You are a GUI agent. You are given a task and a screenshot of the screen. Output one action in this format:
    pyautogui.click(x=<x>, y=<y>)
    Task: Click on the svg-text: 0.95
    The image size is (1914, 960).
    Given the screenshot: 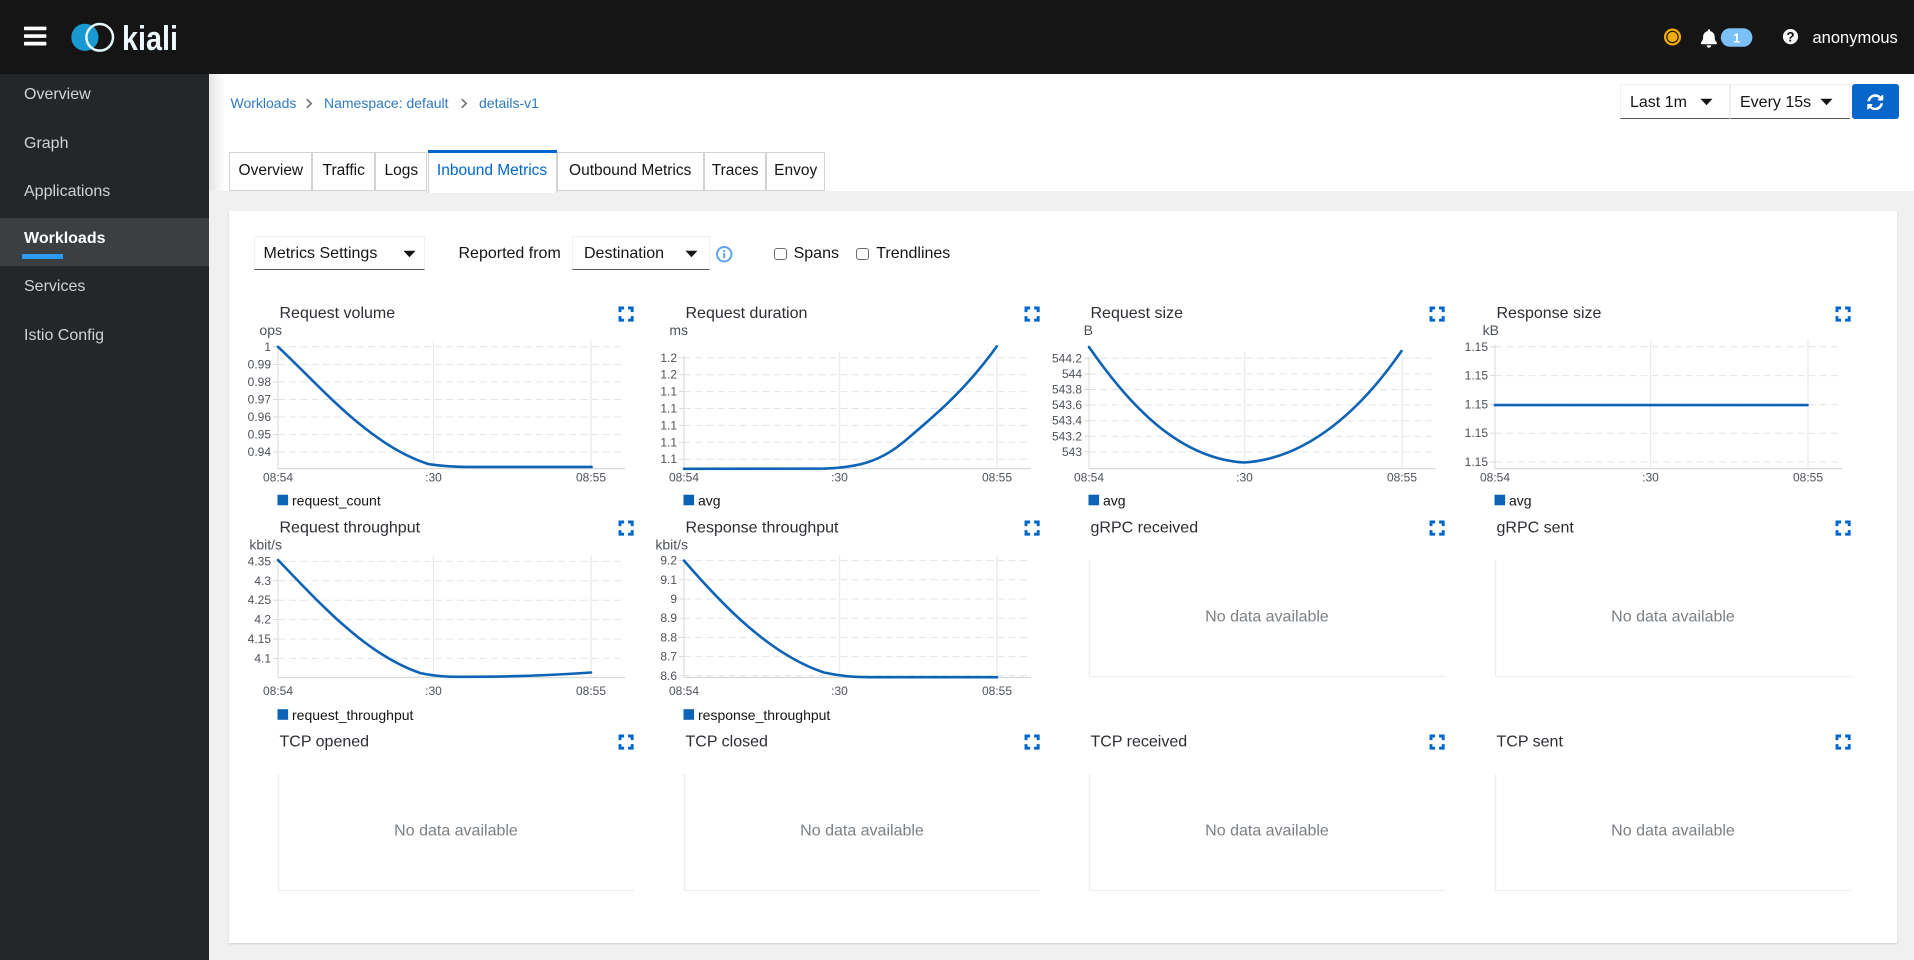 What is the action you would take?
    pyautogui.click(x=260, y=435)
    